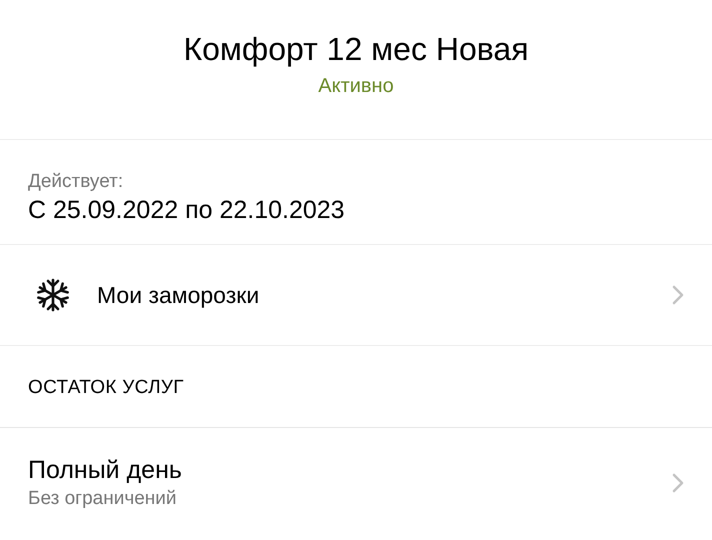 This screenshot has width=712, height=540. I want to click on section-title: ОСТАТОК УСЛУГ, so click(106, 387).